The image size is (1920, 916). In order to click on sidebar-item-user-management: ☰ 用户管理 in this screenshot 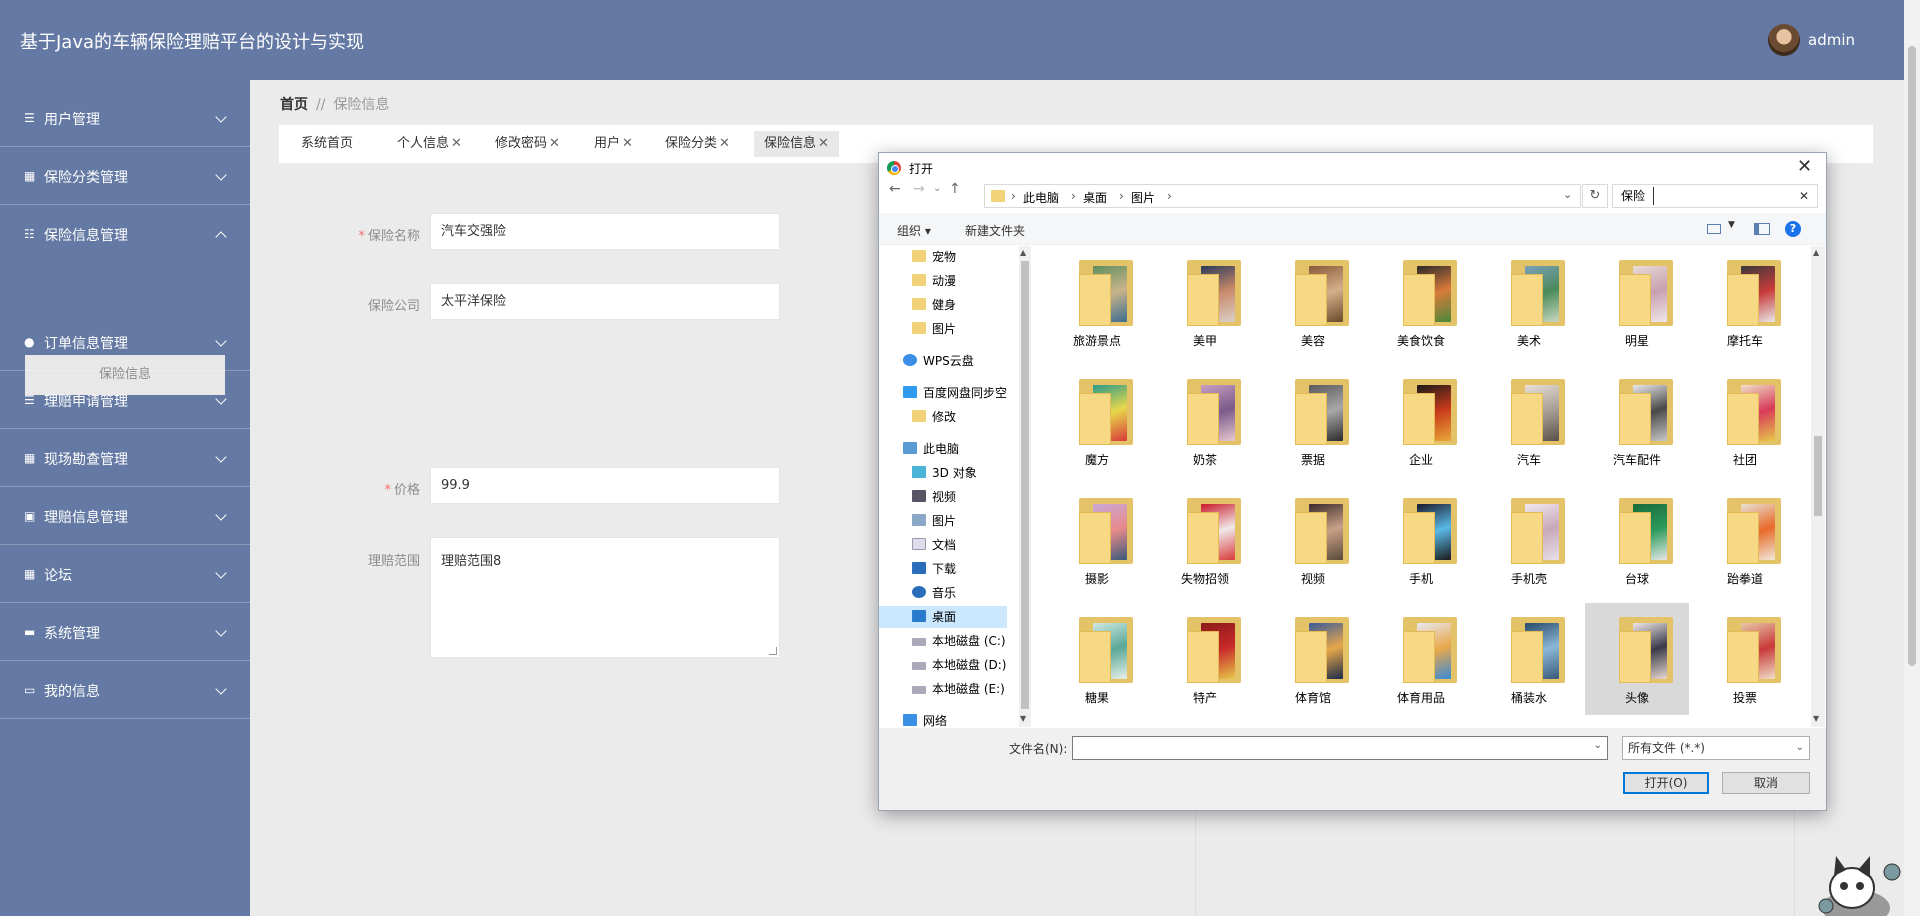, I will do `click(125, 118)`.